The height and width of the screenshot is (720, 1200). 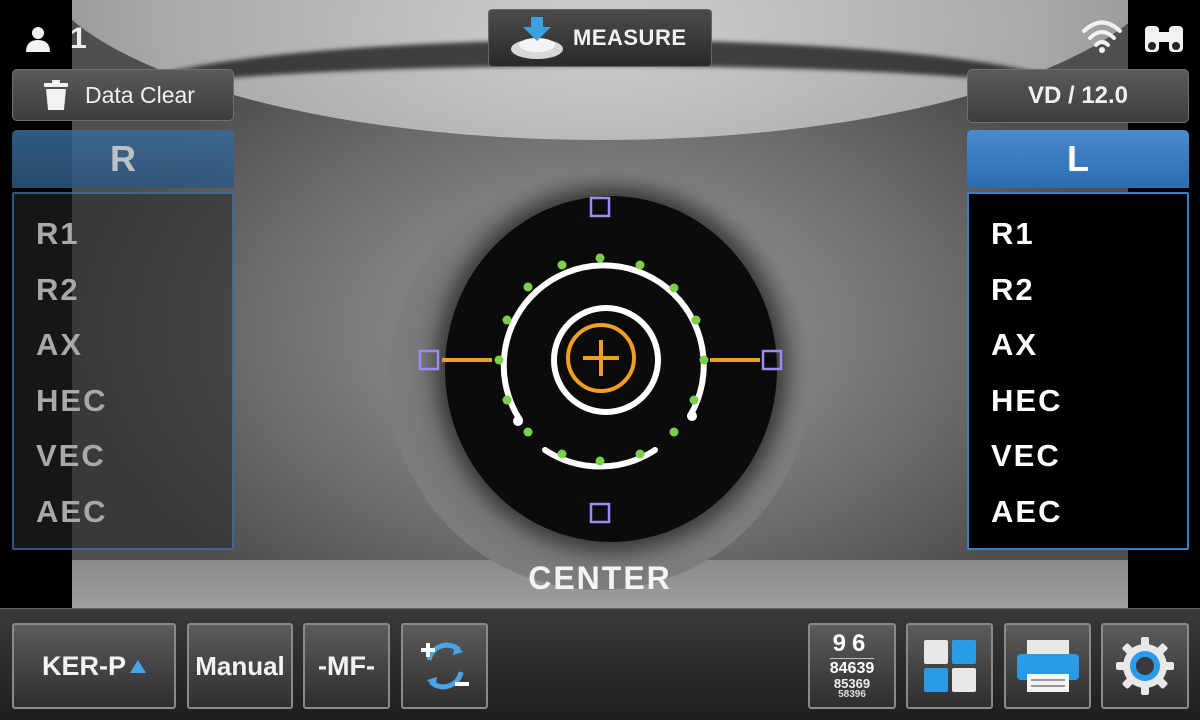 What do you see at coordinates (1027, 400) in the screenshot?
I see `left-eye-row-hec: HEC` at bounding box center [1027, 400].